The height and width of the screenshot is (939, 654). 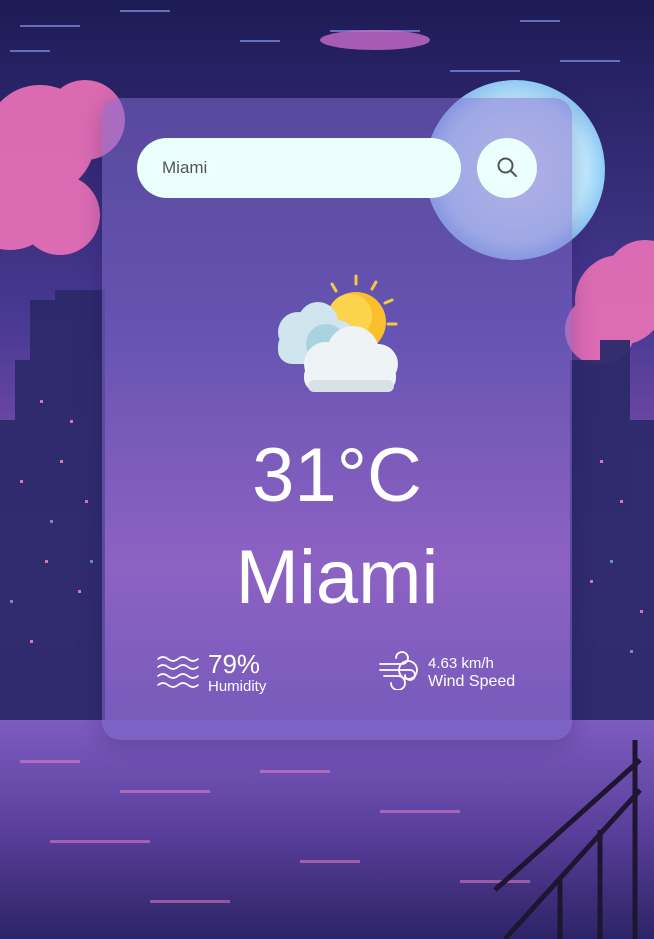 I want to click on humidity-text: 79% Humidity, so click(x=237, y=673).